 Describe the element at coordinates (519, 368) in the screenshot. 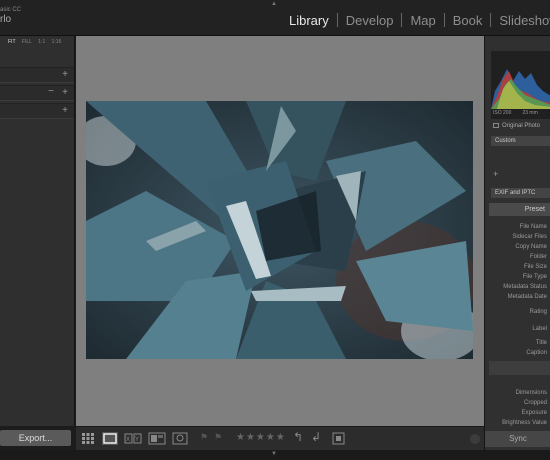

I see `caption-field` at that location.